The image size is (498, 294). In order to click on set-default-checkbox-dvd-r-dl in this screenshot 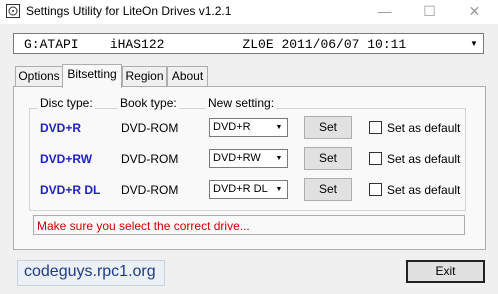, I will do `click(375, 189)`.